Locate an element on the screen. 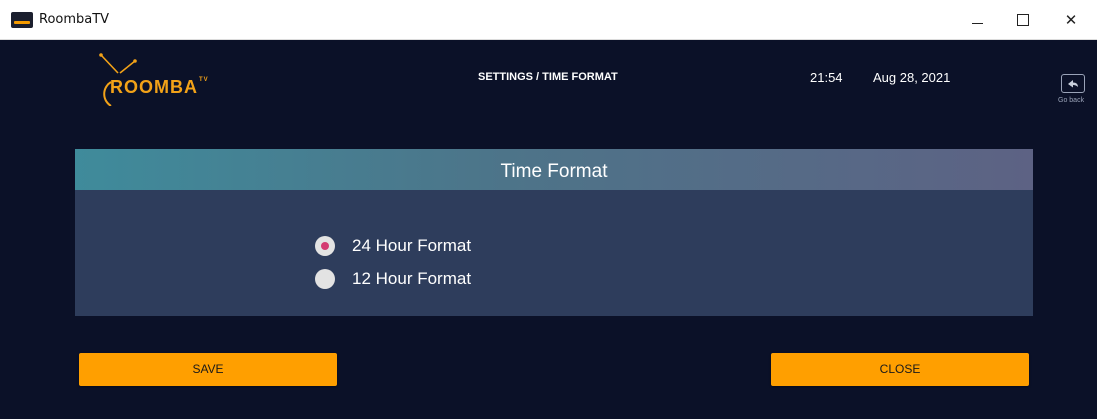  clock-time: 21:54 is located at coordinates (826, 77).